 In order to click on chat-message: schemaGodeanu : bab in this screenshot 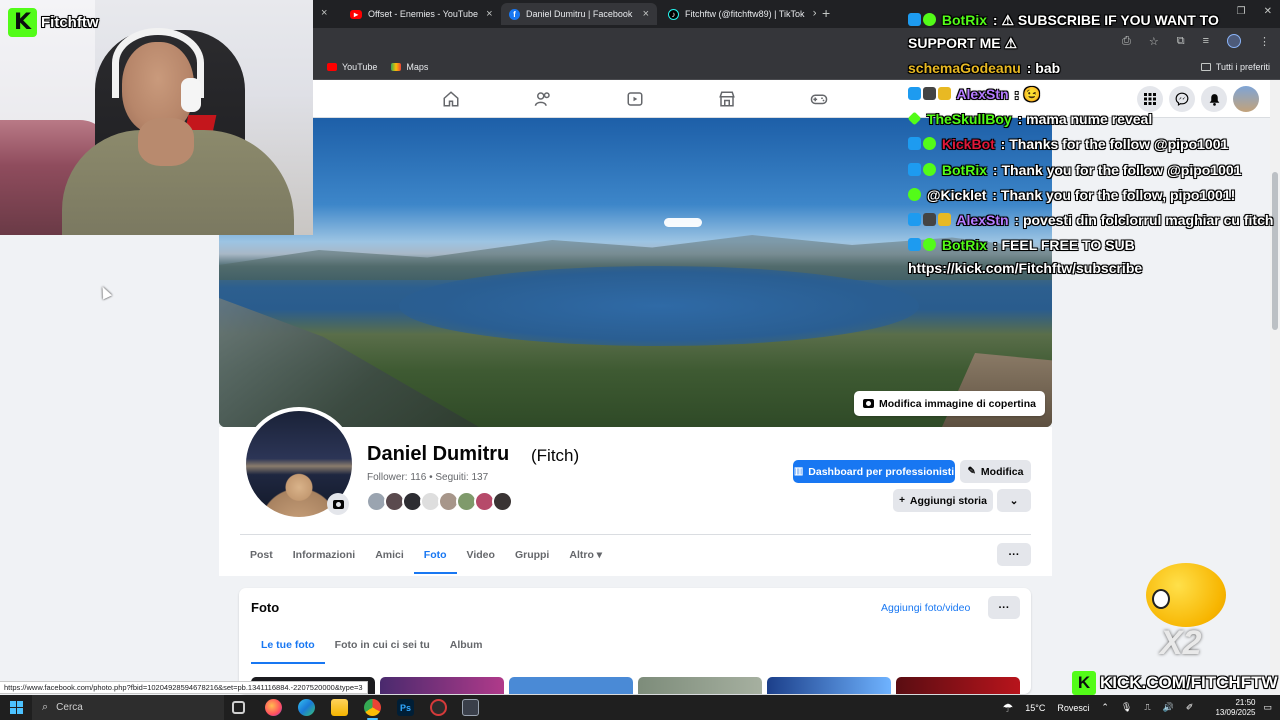, I will do `click(984, 68)`.